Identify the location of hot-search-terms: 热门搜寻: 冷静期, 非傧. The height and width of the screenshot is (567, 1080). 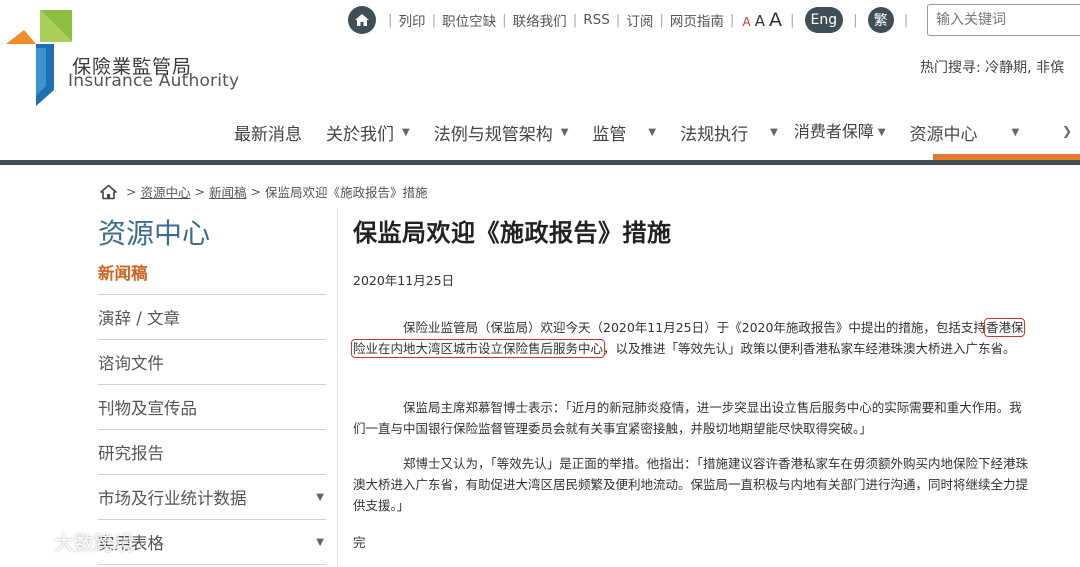
(992, 67).